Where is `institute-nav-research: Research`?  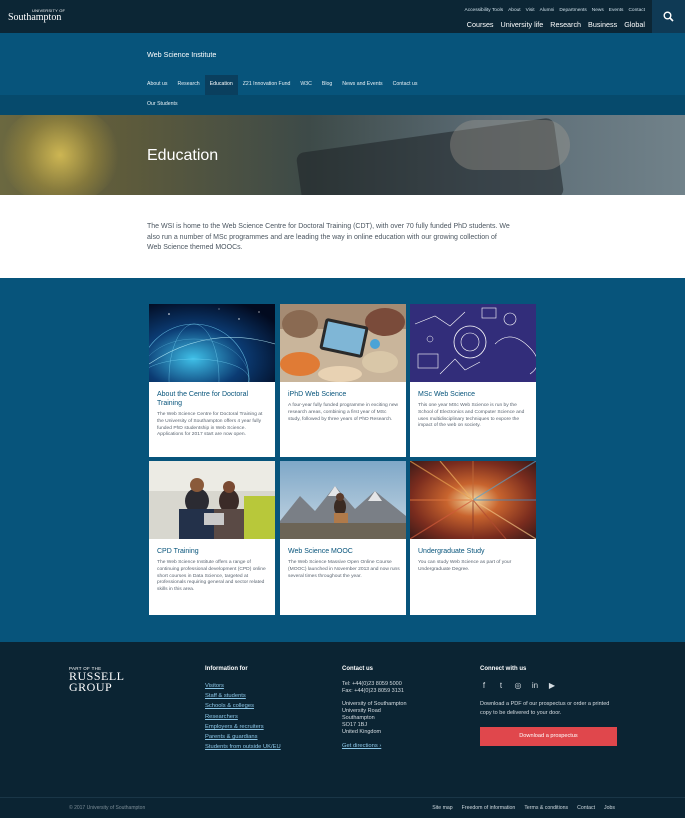 institute-nav-research: Research is located at coordinates (188, 85).